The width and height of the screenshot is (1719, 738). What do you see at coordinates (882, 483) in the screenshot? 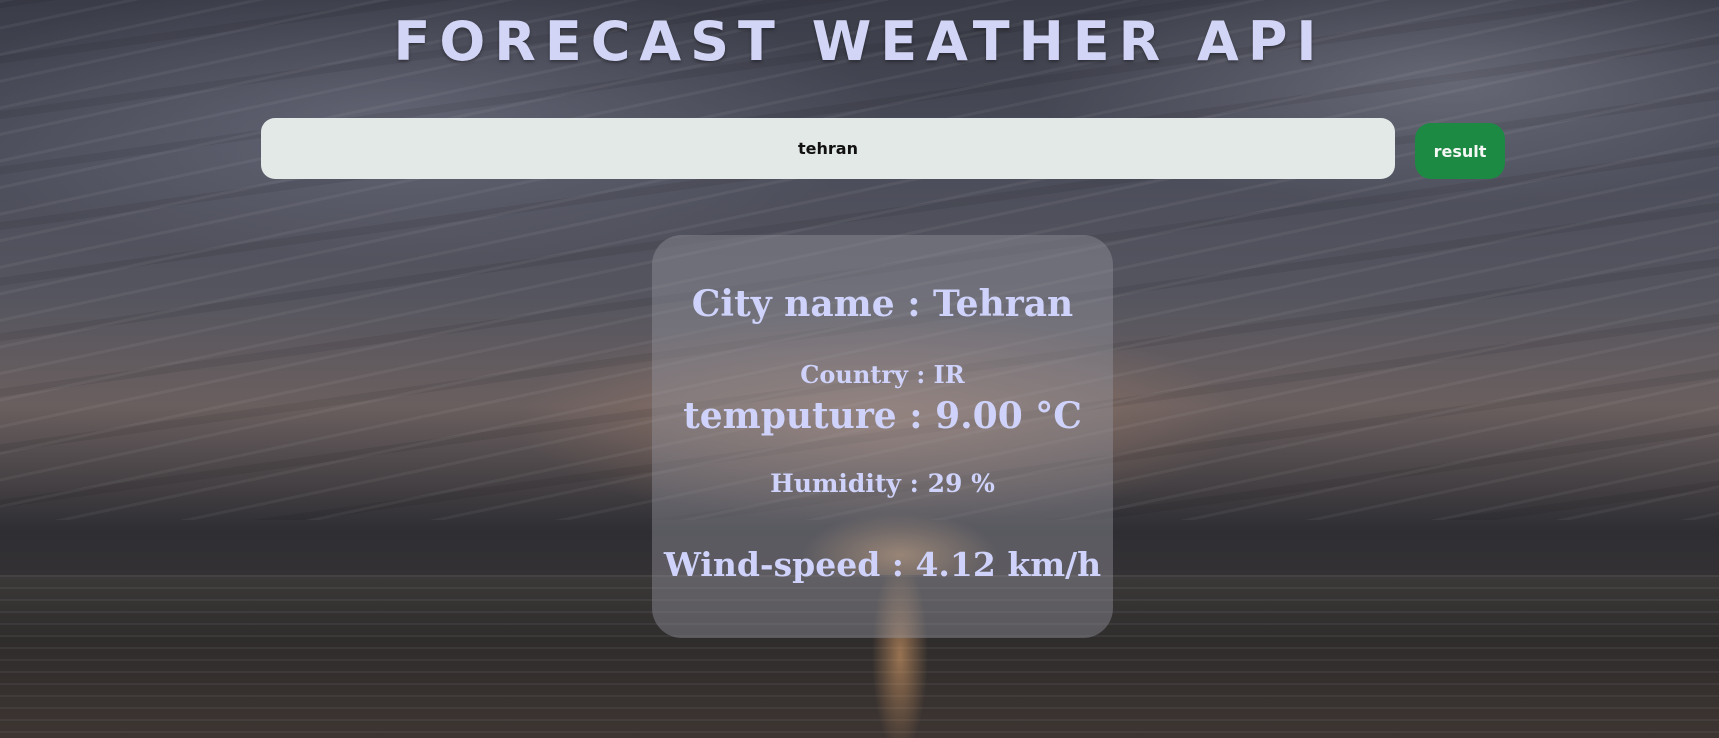
I see `humidity: Humidity : 29 %` at bounding box center [882, 483].